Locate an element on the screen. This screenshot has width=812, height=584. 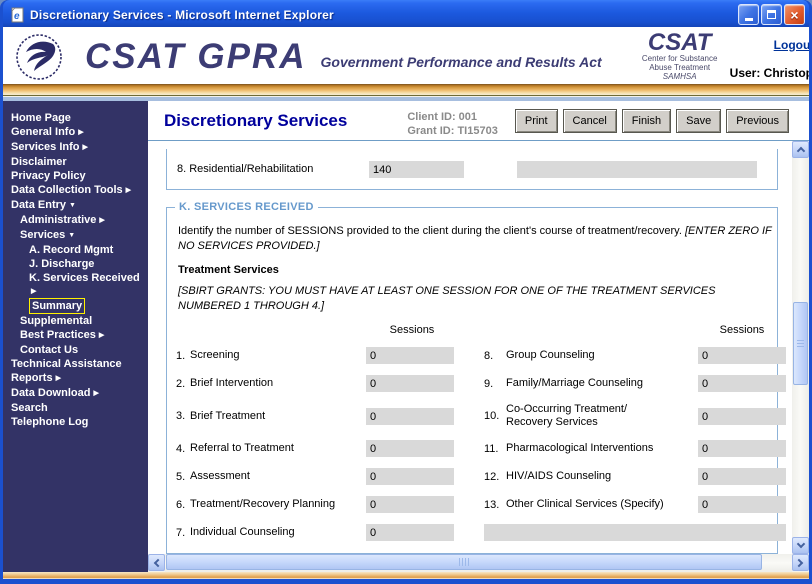
sidebar-item-services-info: Services Info ▶ is located at coordinates (75, 147).